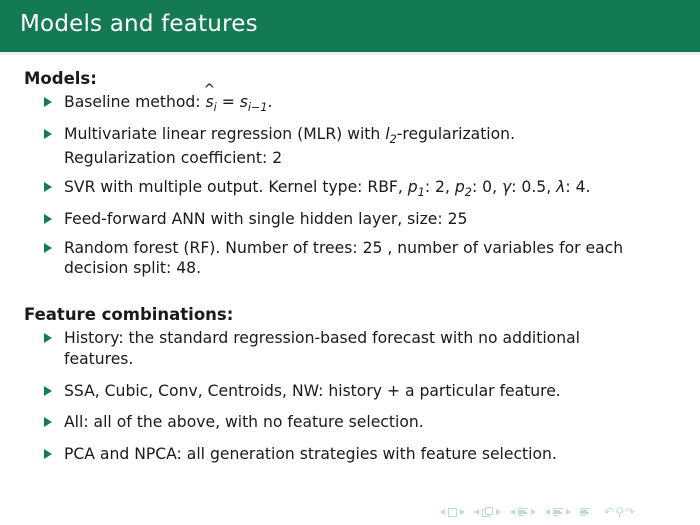 The image size is (700, 525). I want to click on next-frame-icon, so click(498, 512).